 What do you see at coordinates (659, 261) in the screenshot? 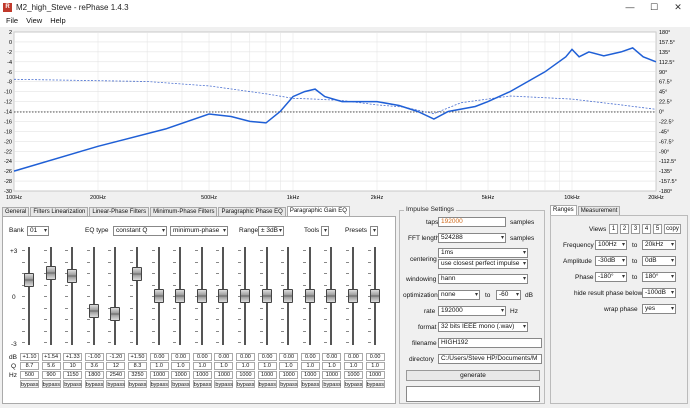
I see `amplitude-to-select: 0dB` at bounding box center [659, 261].